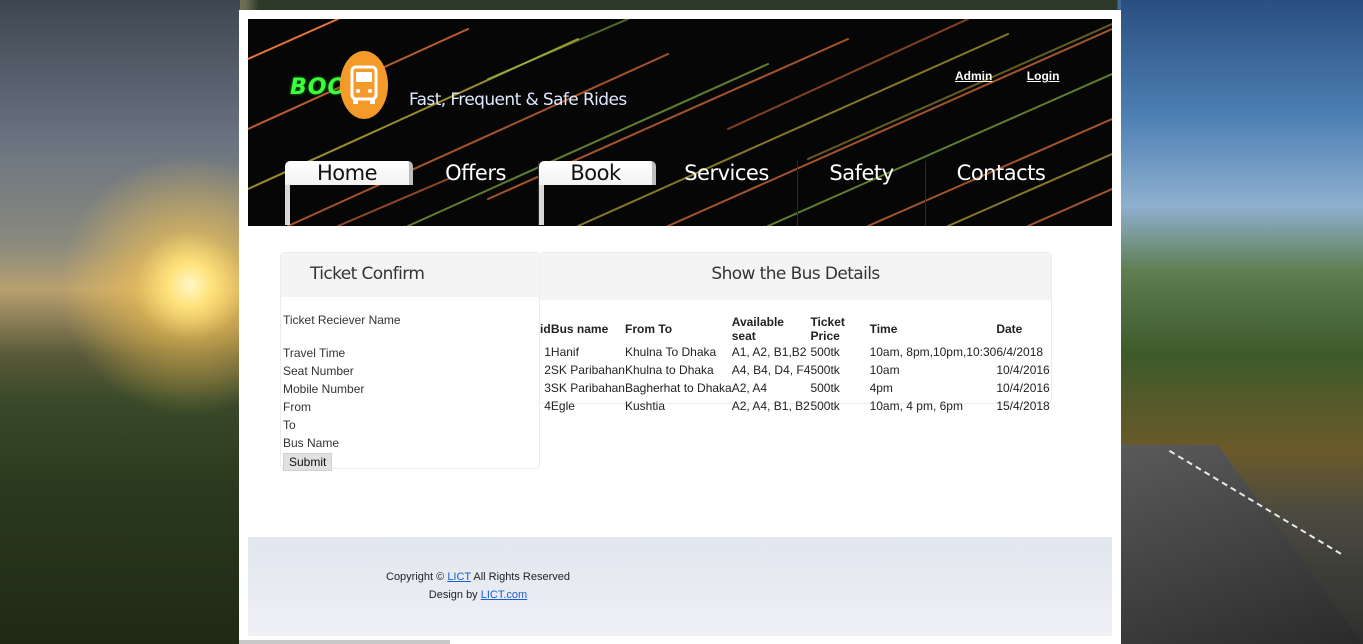 The image size is (1363, 644). I want to click on field-bus-name: Bus Name, so click(311, 443).